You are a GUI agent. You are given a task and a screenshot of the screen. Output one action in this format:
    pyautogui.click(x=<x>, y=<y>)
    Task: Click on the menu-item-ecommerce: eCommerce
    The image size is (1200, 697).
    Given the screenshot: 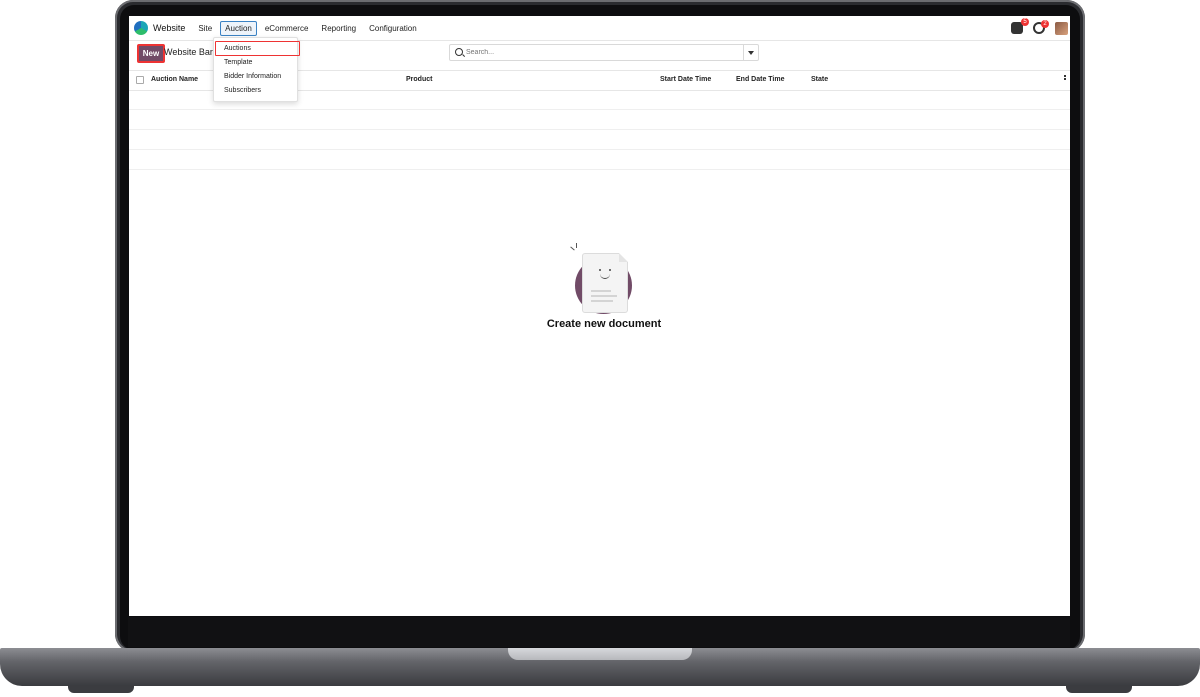 What is the action you would take?
    pyautogui.click(x=287, y=28)
    